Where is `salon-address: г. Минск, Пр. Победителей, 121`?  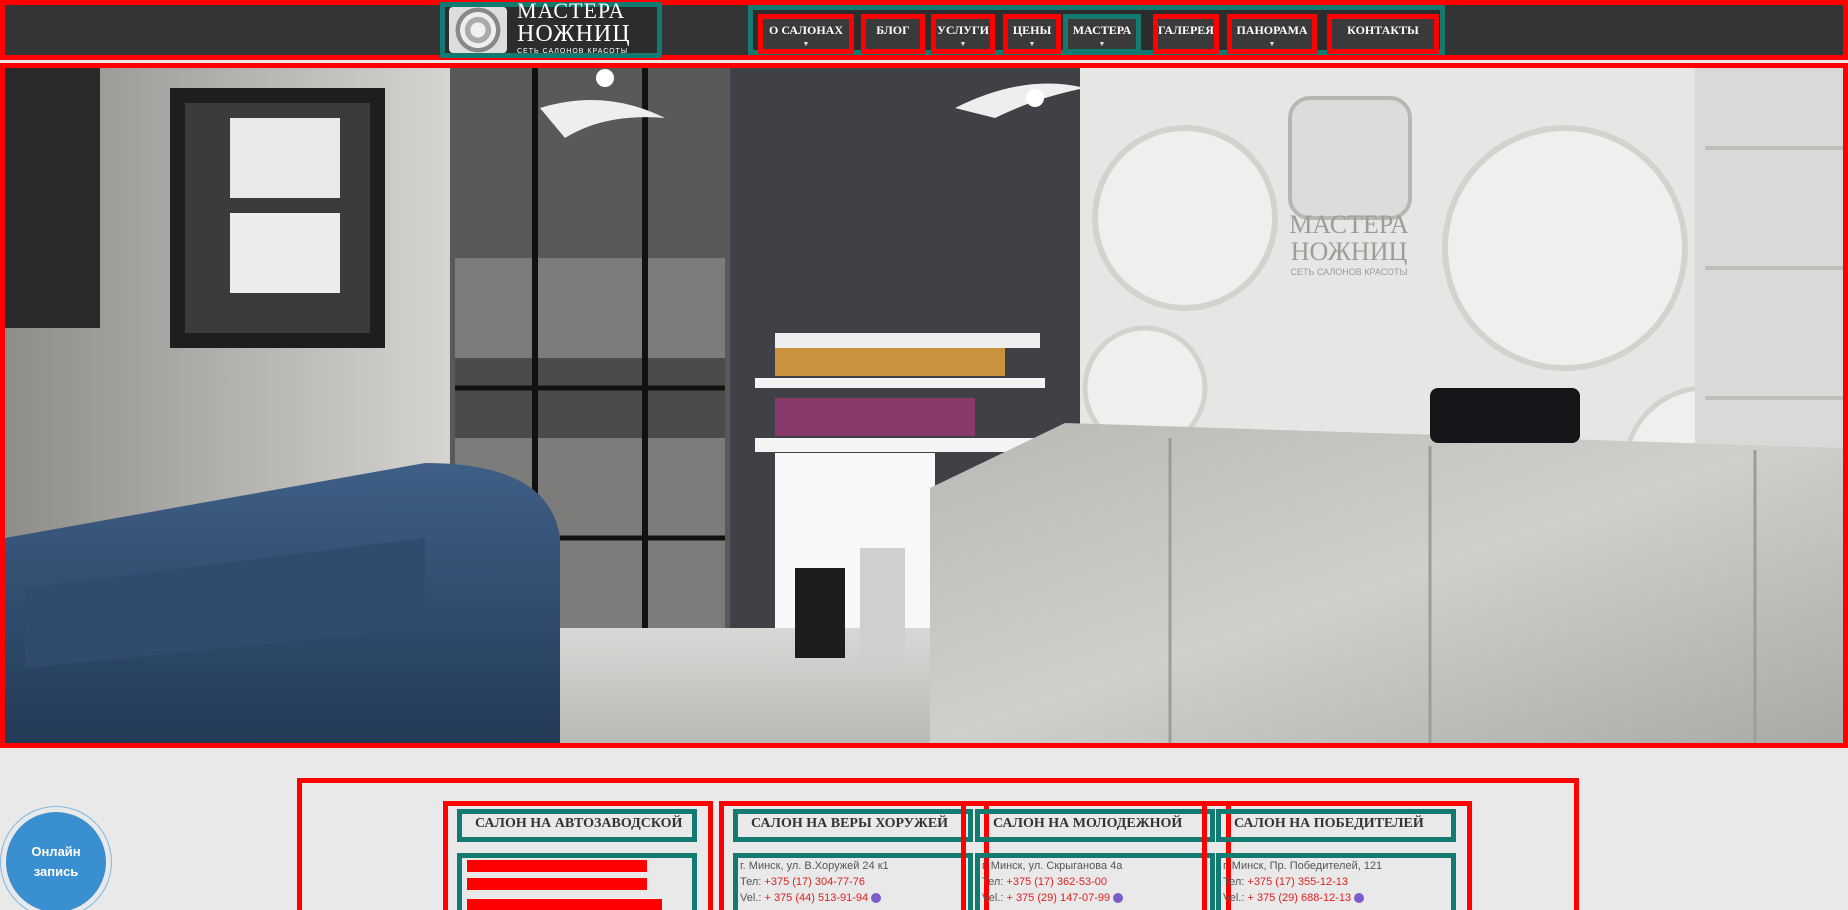 salon-address: г. Минск, Пр. Победителей, 121 is located at coordinates (1303, 866).